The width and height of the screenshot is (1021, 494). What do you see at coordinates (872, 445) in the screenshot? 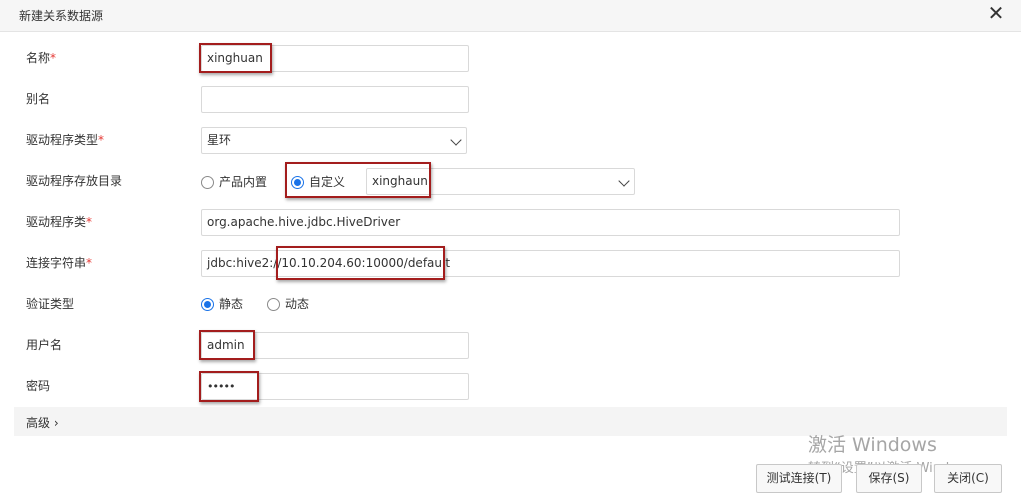
I see `watermark-activate-title: 激活 Windows` at bounding box center [872, 445].